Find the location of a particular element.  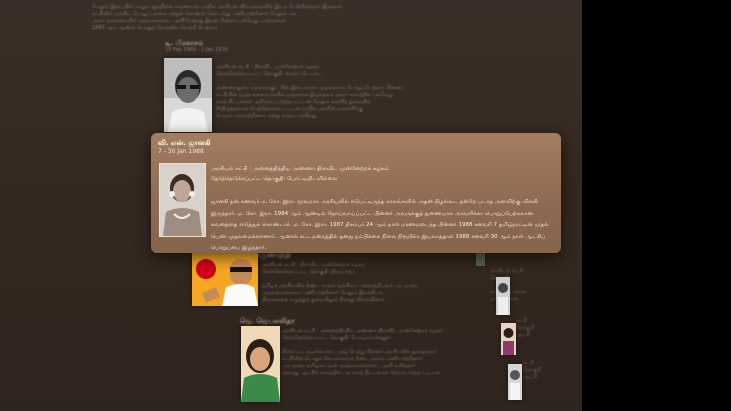

popup-name: வி. என். ஜானகி is located at coordinates (184, 143).